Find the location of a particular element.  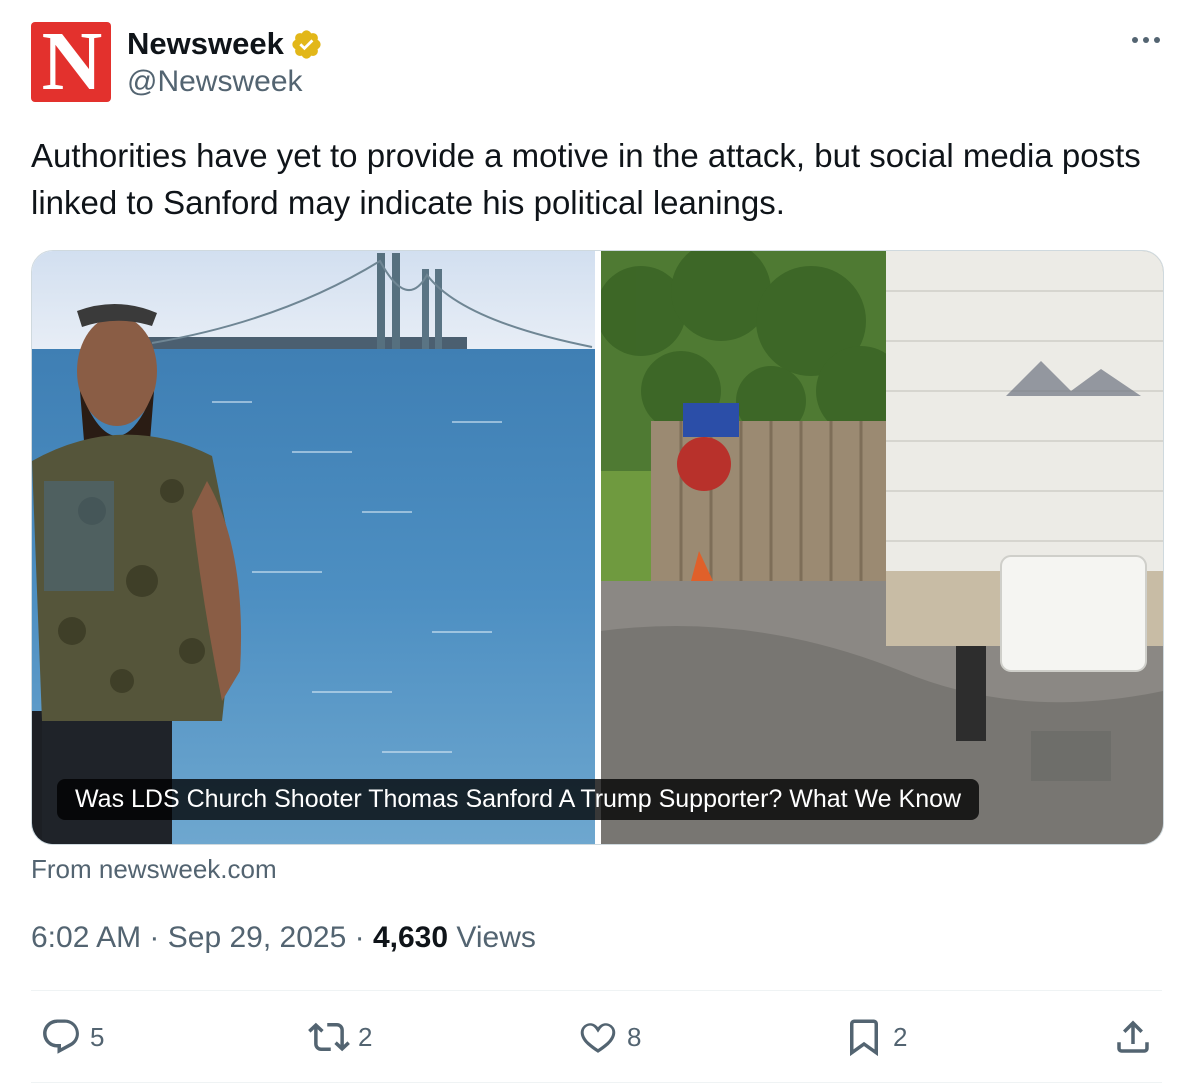

views-count: 4,630 is located at coordinates (410, 937).